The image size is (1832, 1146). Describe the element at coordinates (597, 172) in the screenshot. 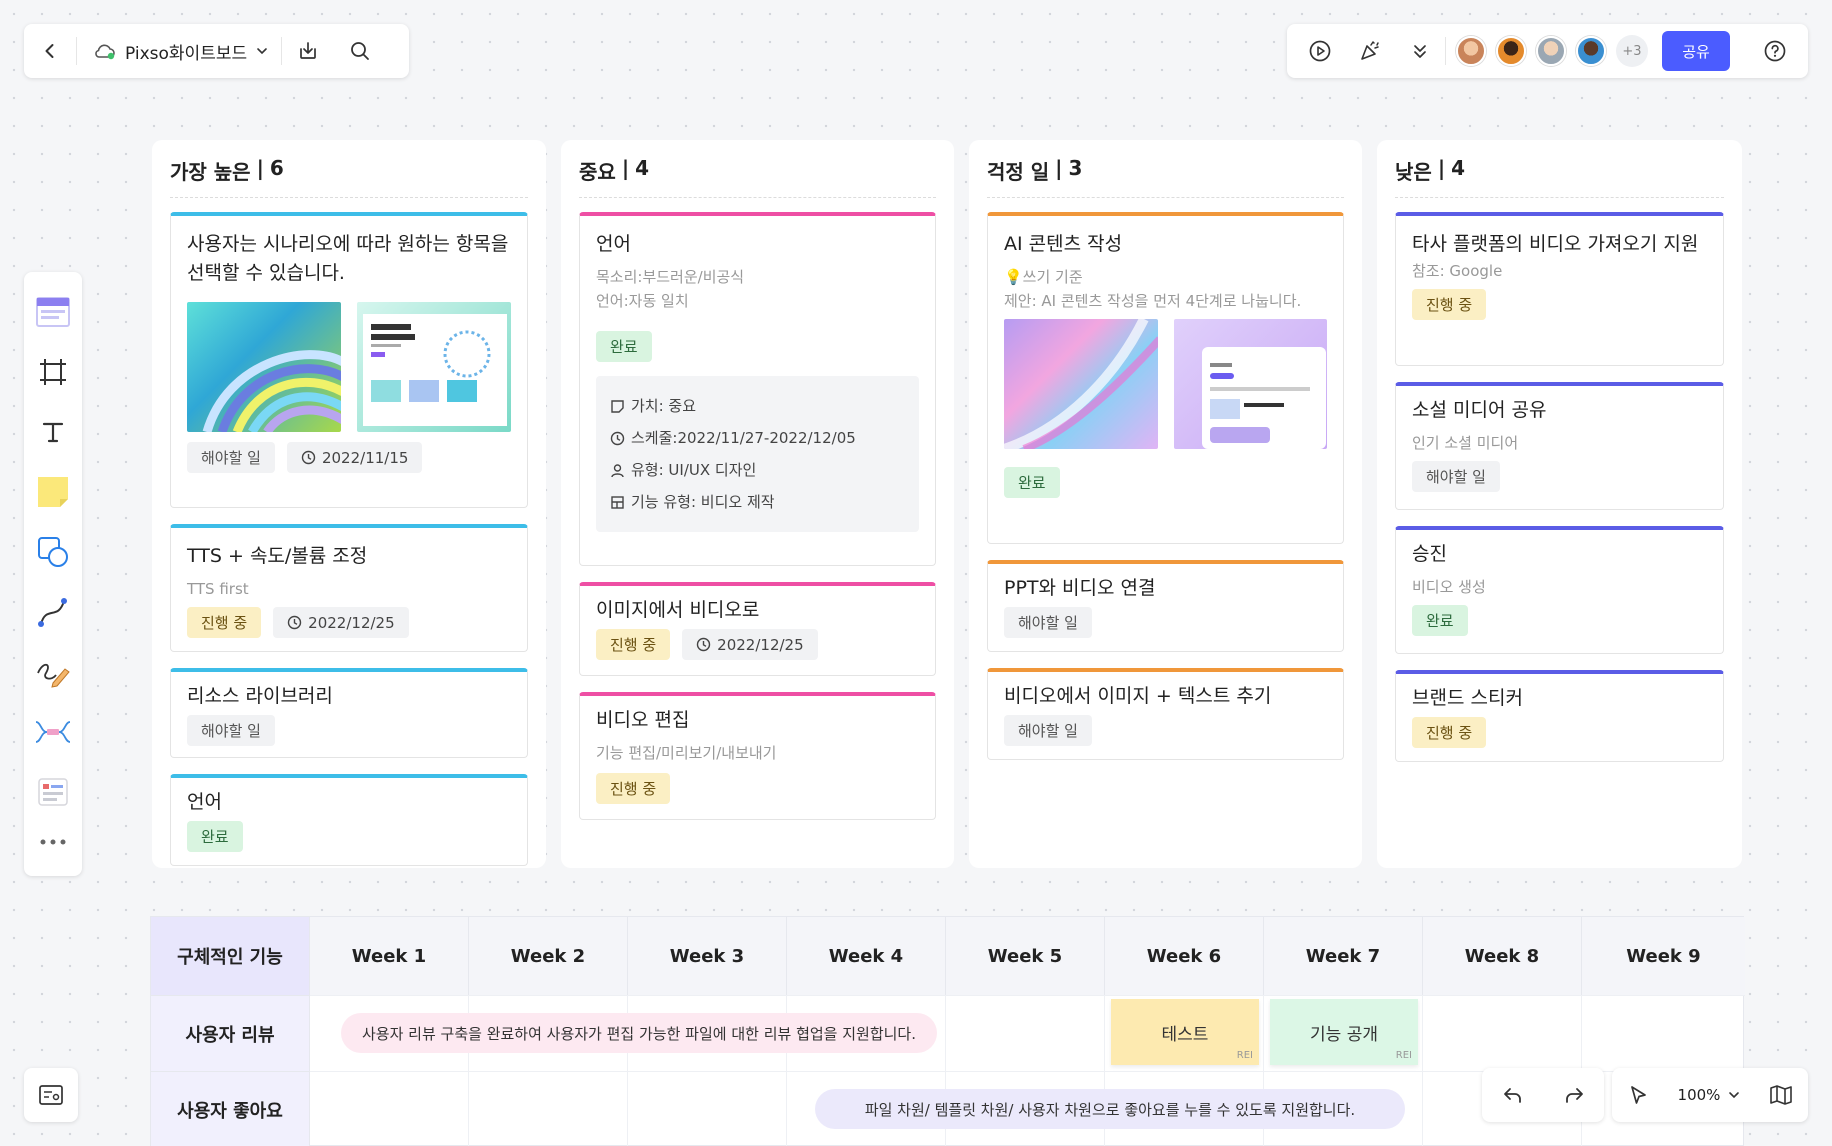

I see `column-title: 중요` at that location.